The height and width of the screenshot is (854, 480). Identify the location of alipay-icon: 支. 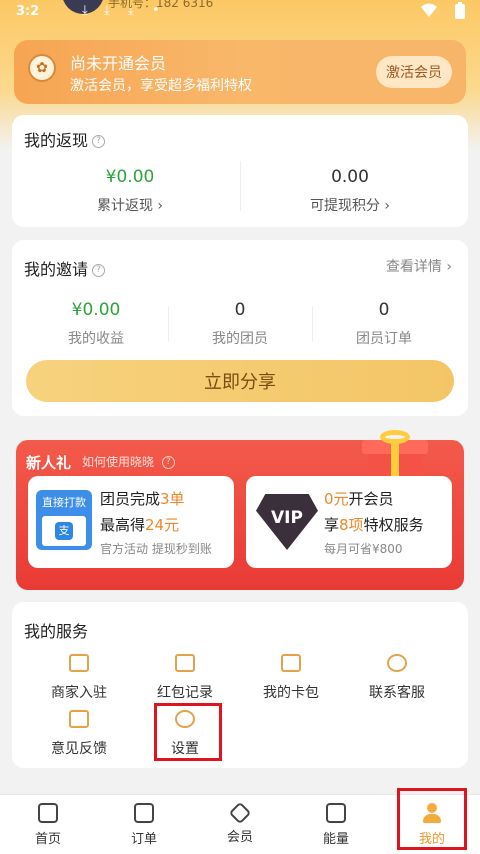
(64, 531).